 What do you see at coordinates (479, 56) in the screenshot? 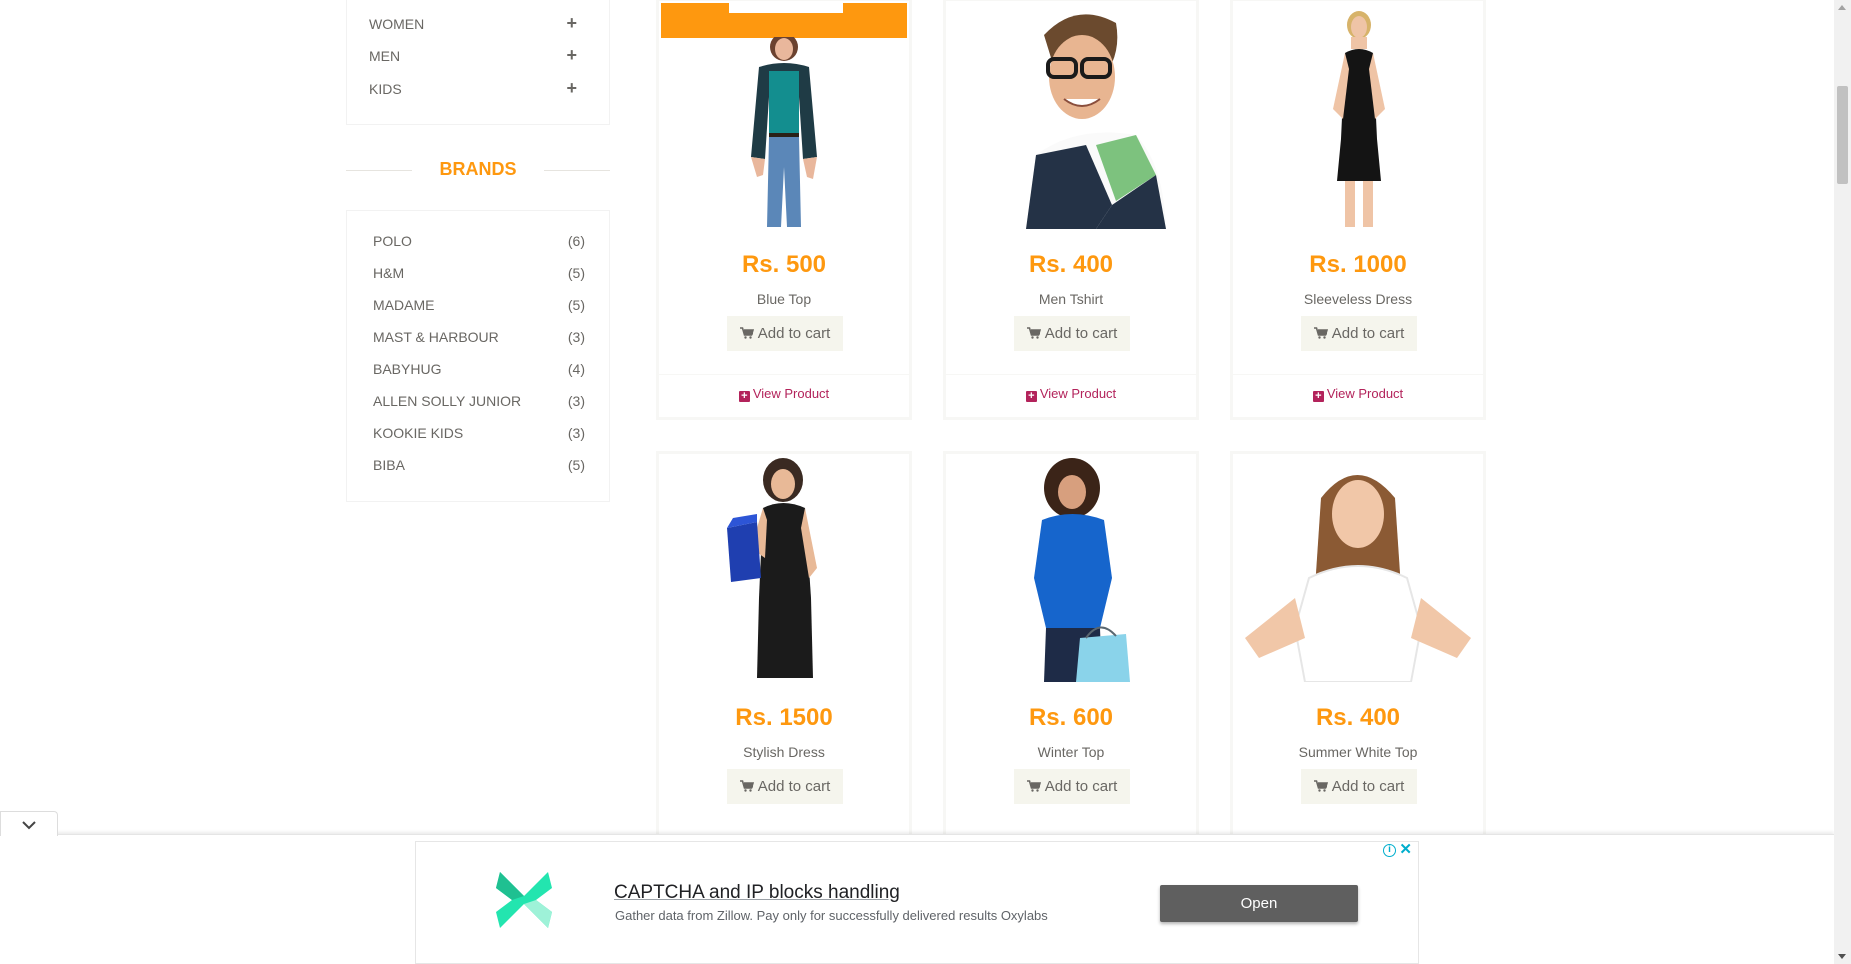
I see `category-men: MEN +` at bounding box center [479, 56].